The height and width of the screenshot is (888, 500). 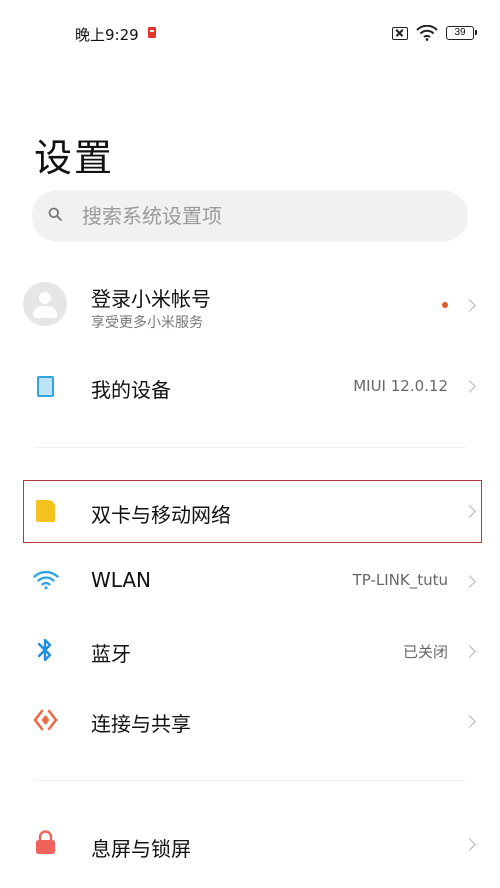 What do you see at coordinates (45, 842) in the screenshot?
I see `lock-icon` at bounding box center [45, 842].